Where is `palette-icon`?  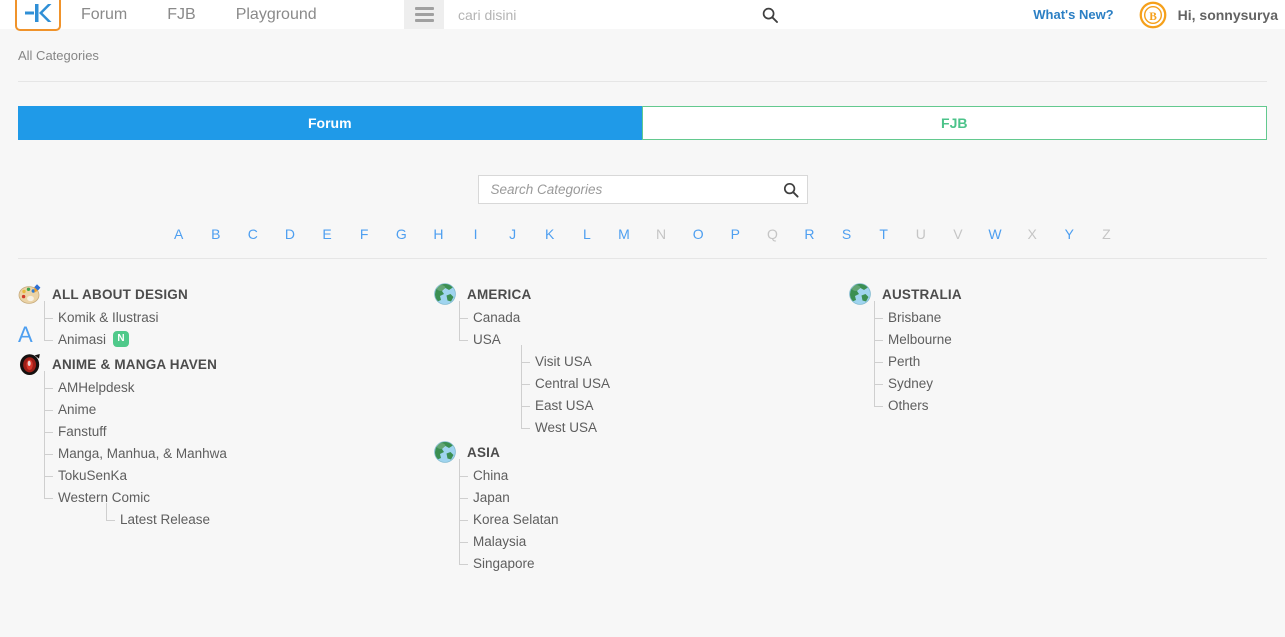 palette-icon is located at coordinates (29, 294).